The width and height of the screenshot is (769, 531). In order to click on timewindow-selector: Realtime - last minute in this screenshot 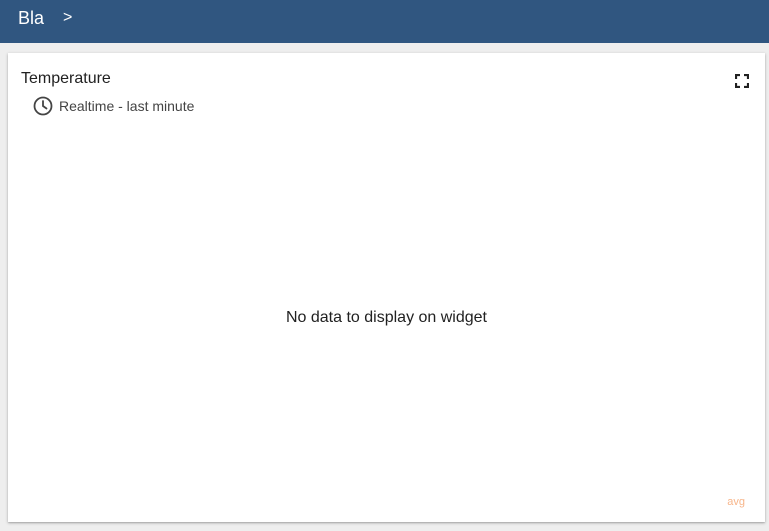, I will do `click(113, 106)`.